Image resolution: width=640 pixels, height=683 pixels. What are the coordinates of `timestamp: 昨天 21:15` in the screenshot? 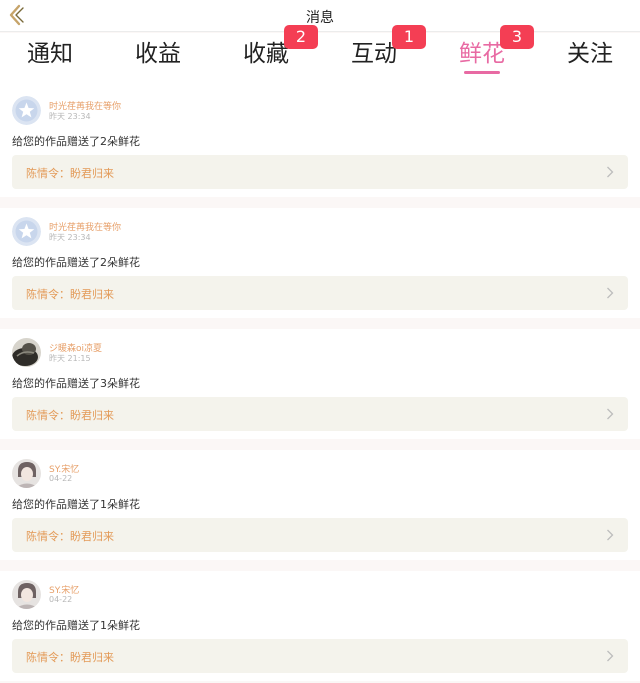 It's located at (70, 358).